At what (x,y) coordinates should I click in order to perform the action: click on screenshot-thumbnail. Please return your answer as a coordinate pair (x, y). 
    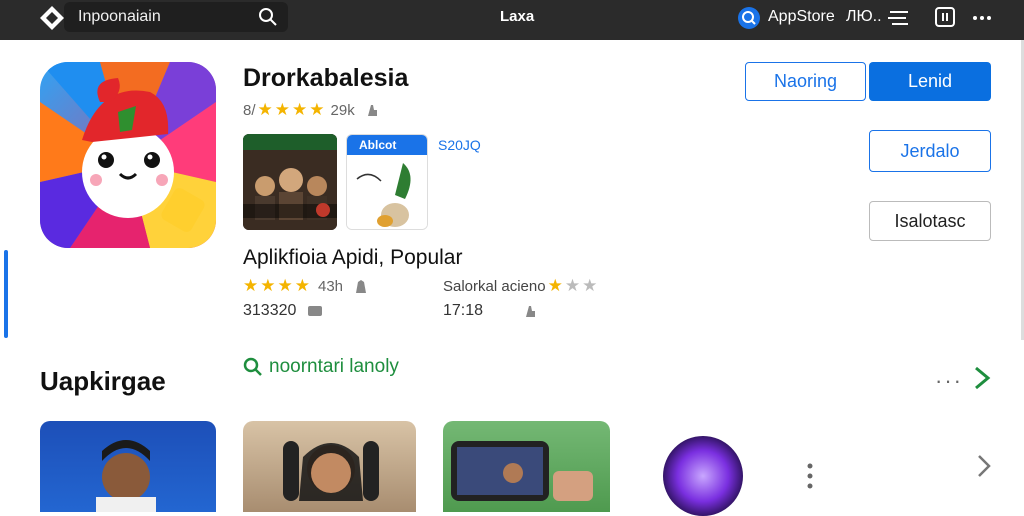
    Looking at the image, I should click on (290, 182).